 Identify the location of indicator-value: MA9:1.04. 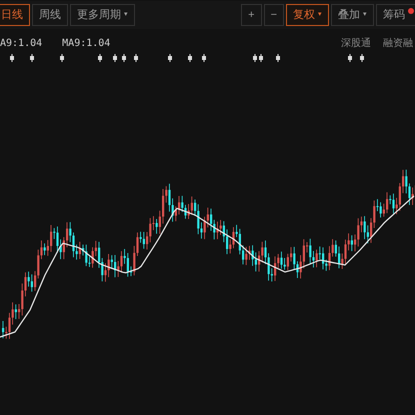
(86, 43).